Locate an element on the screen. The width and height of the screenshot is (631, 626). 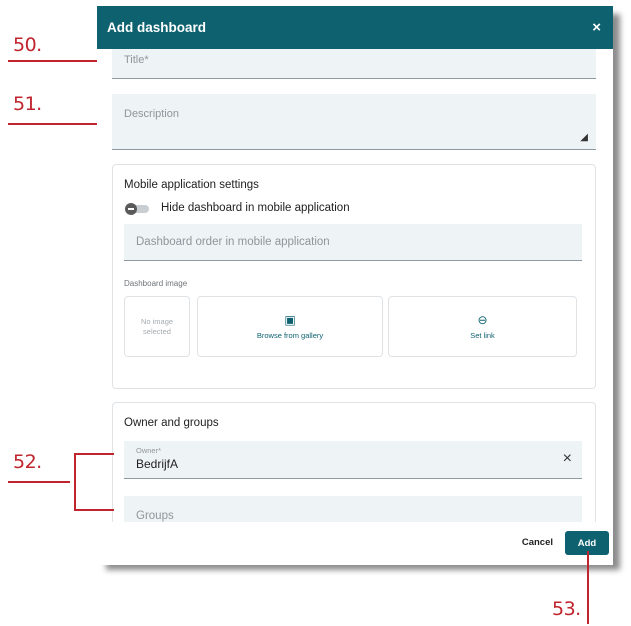
clear-owner-icon: × is located at coordinates (567, 459).